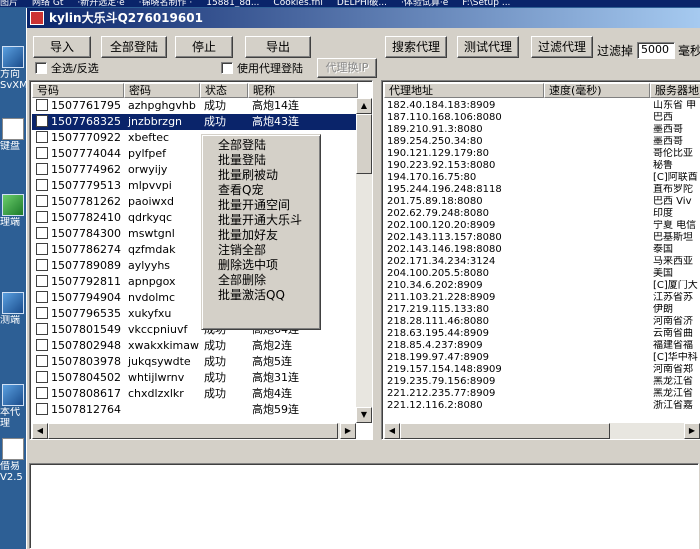  What do you see at coordinates (41, 68) in the screenshot?
I see `select-all-box` at bounding box center [41, 68].